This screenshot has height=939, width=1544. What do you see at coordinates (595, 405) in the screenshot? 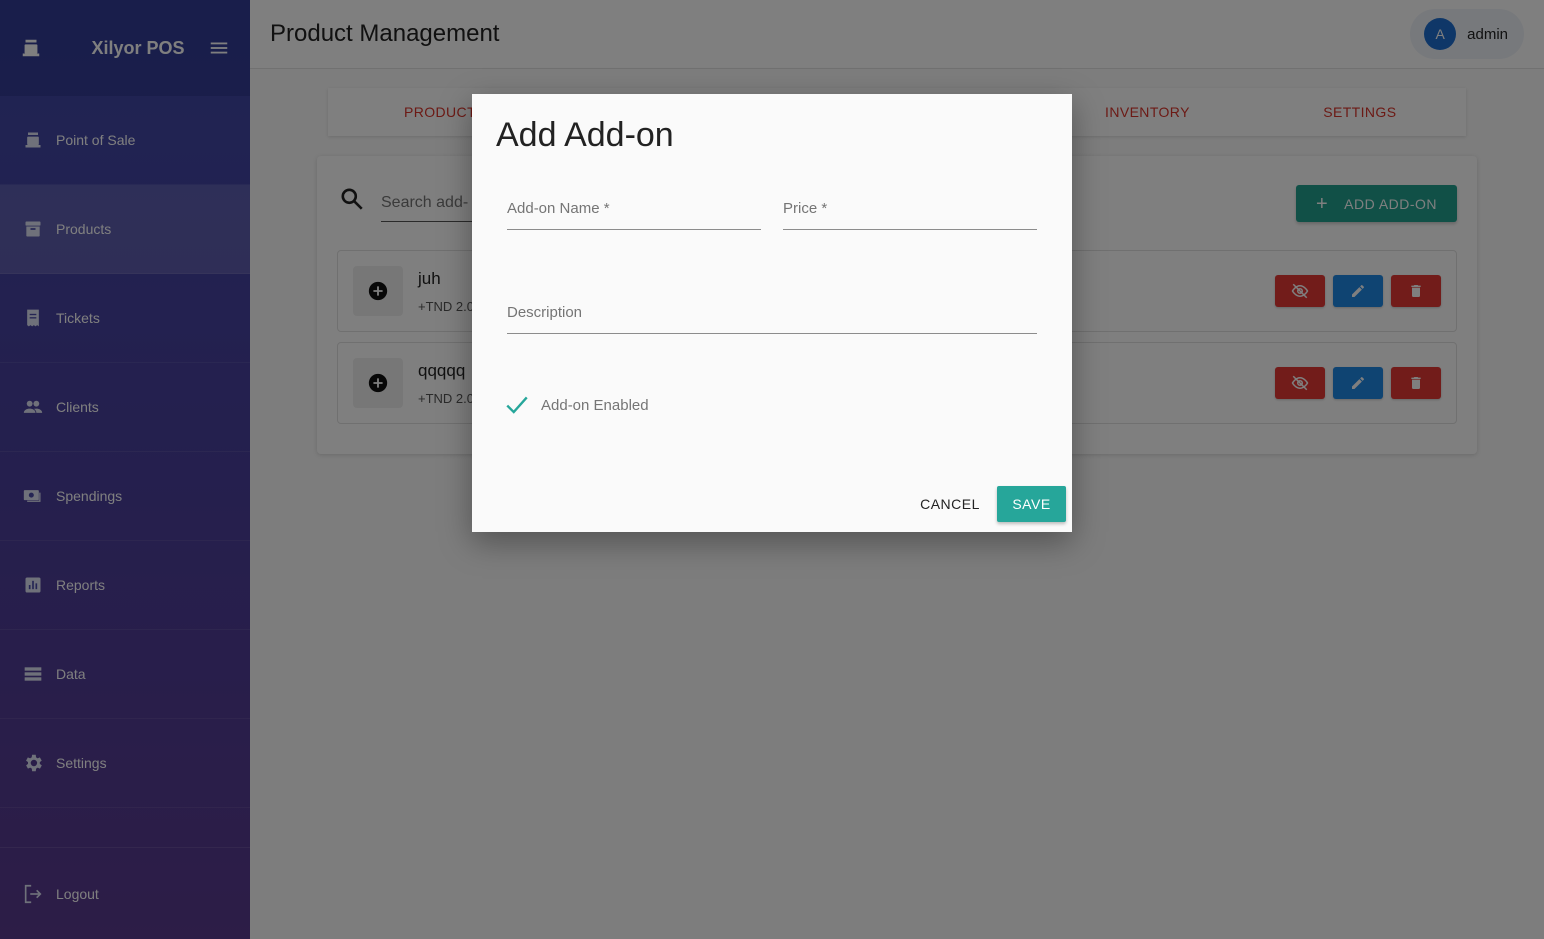
I see `addon-enabled-label: Add-on Enabled` at bounding box center [595, 405].